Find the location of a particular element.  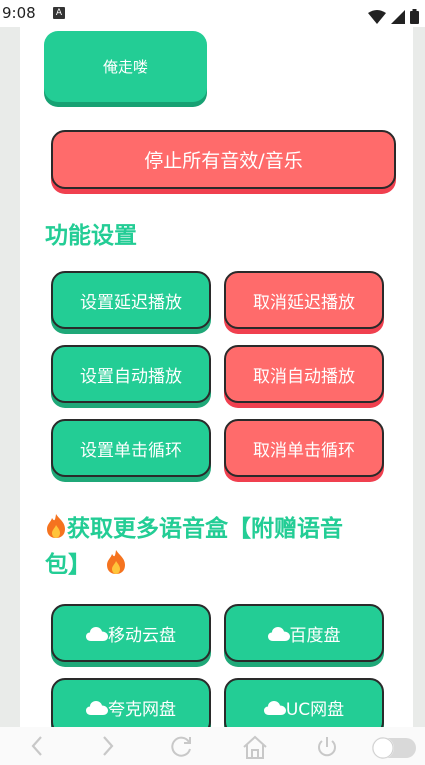

set-click-loop-button: 设置单击循环 is located at coordinates (131, 448).